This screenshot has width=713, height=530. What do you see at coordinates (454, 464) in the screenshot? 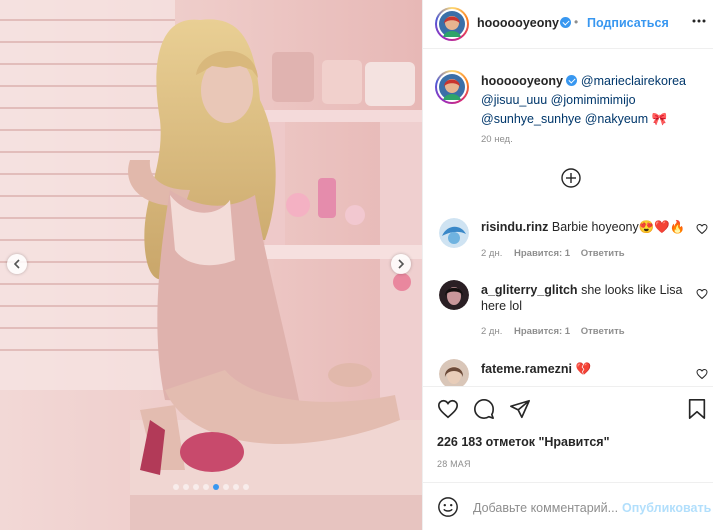
I see `post-date: 28 МАЯ` at bounding box center [454, 464].